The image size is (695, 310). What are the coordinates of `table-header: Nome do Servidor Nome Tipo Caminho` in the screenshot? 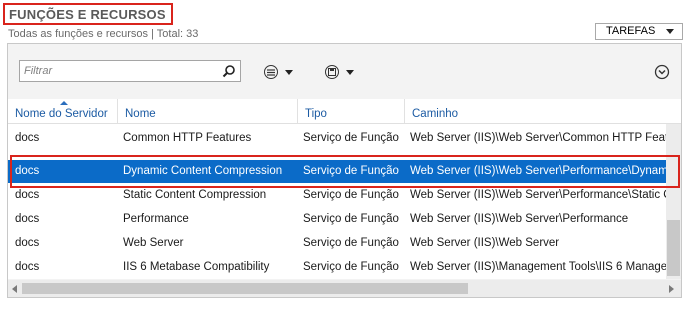 It's located at (344, 111).